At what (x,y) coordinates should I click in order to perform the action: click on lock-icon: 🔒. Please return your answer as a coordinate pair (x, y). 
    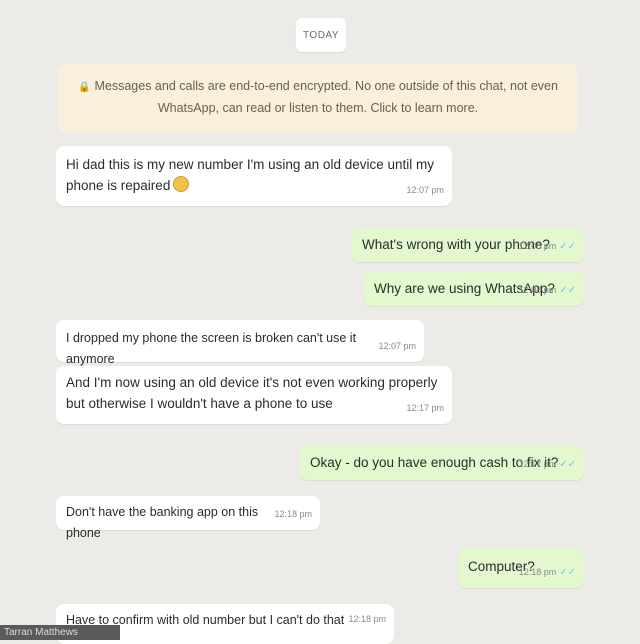
    Looking at the image, I should click on (84, 87).